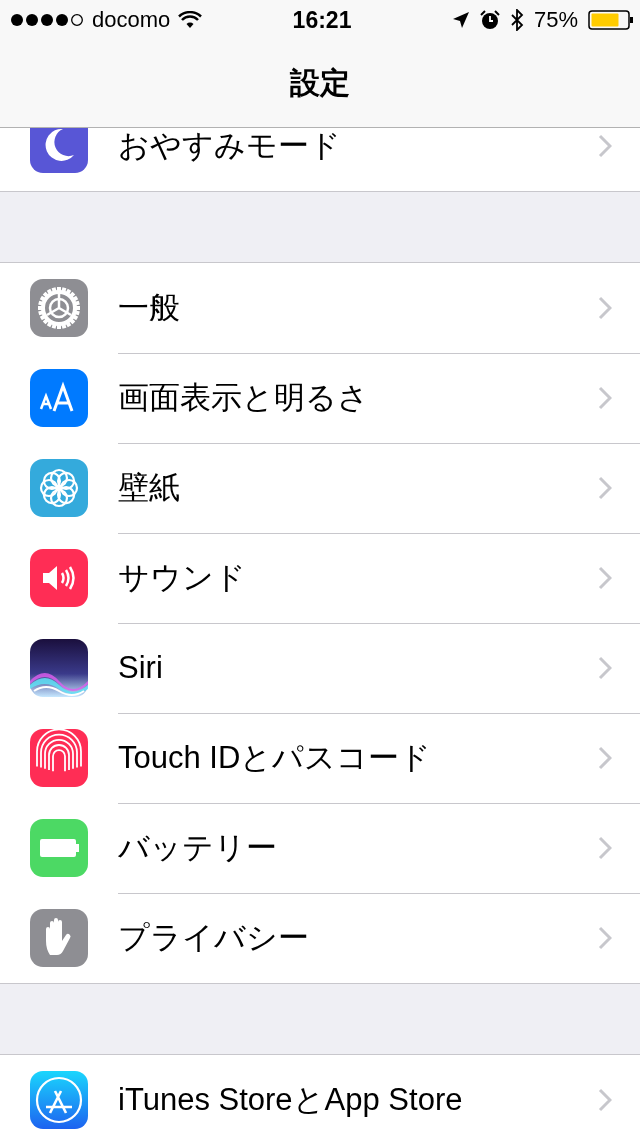 The height and width of the screenshot is (1136, 640). What do you see at coordinates (59, 488) in the screenshot?
I see `flower-icon` at bounding box center [59, 488].